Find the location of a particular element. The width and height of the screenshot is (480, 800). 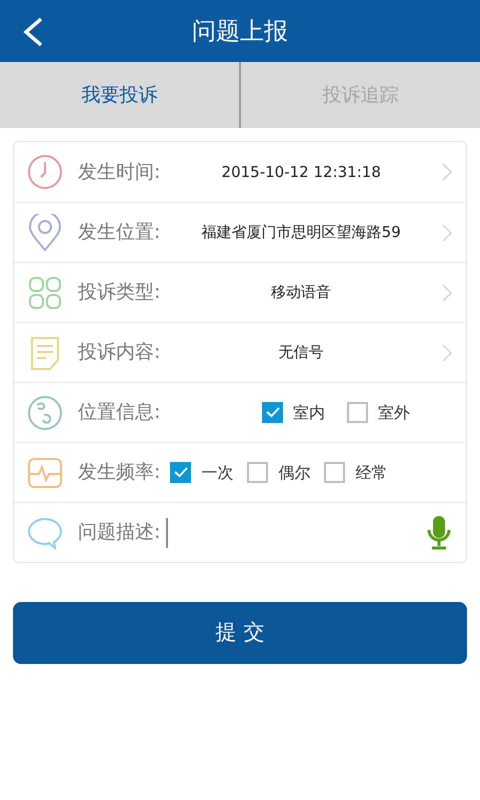

field-label: 投诉内容: is located at coordinates (119, 353).